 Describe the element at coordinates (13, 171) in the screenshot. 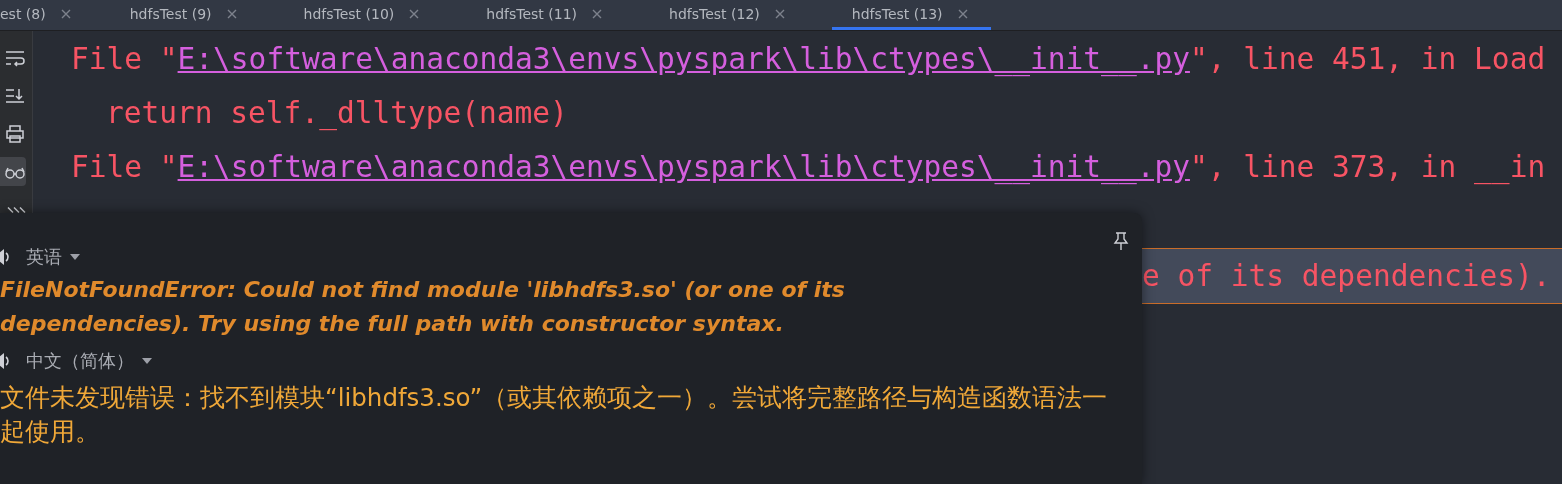

I see `glasses-button` at that location.